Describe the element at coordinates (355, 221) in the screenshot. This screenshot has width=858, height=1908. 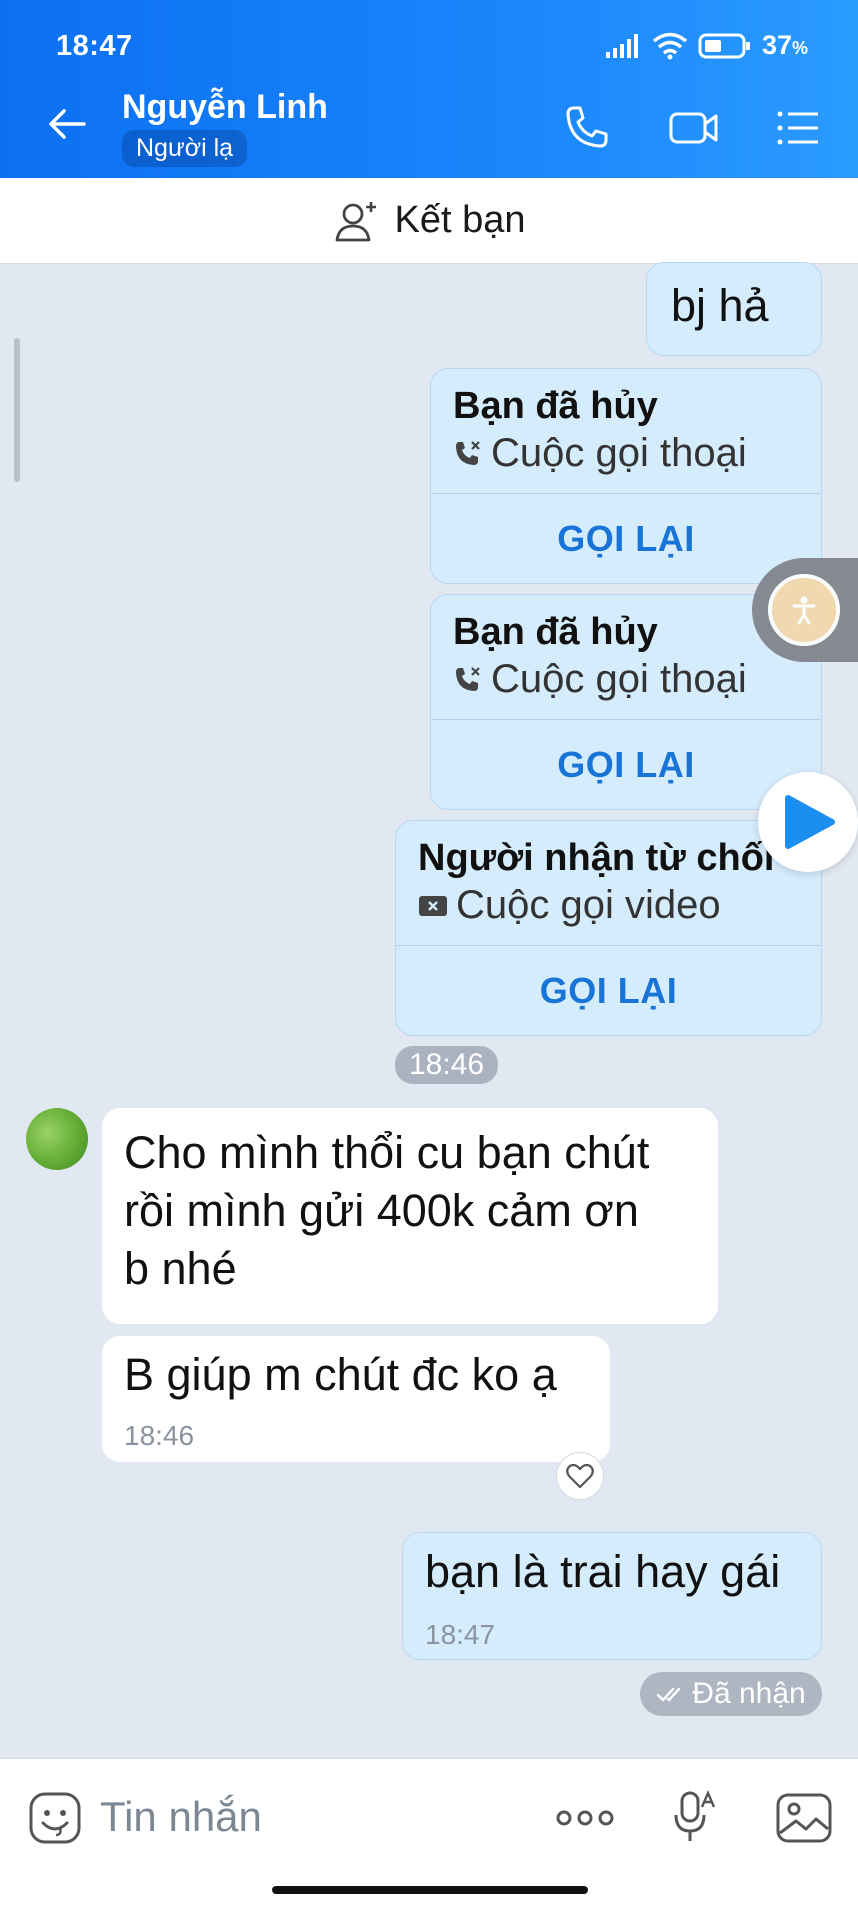
I see `add-friend-icon` at that location.